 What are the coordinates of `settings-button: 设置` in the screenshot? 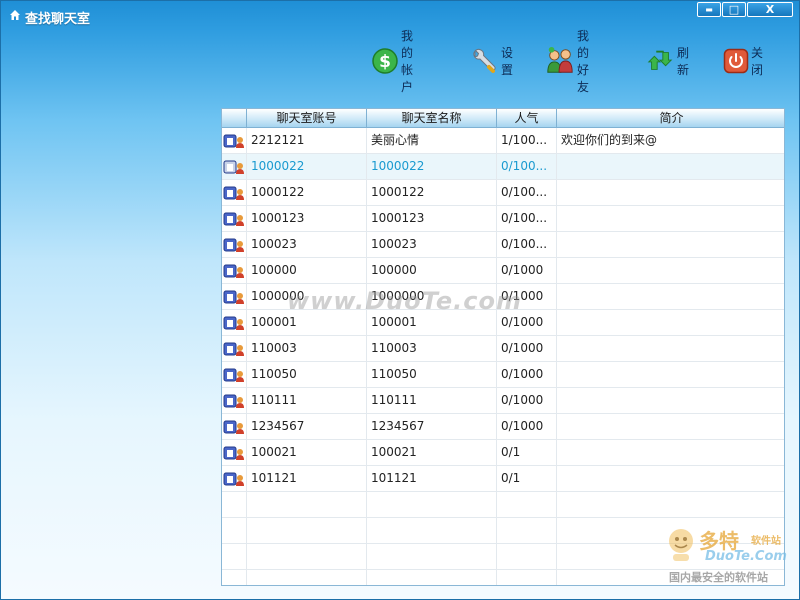 It's located at (491, 61).